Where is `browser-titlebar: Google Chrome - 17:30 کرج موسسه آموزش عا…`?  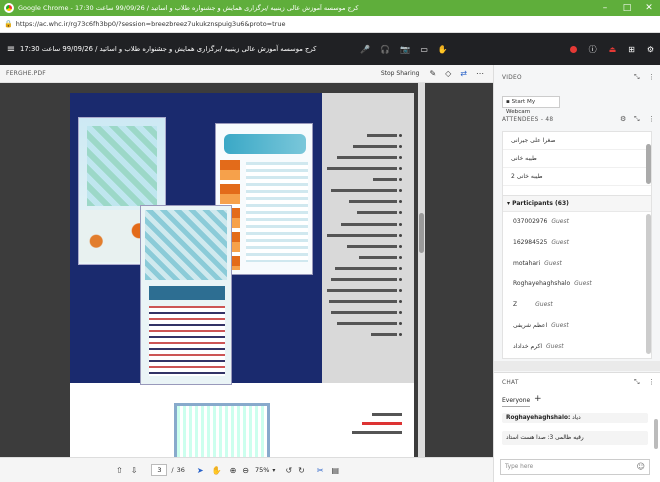
browser-titlebar: Google Chrome - 17:30 کرج موسسه آموزش عا… is located at coordinates (330, 8).